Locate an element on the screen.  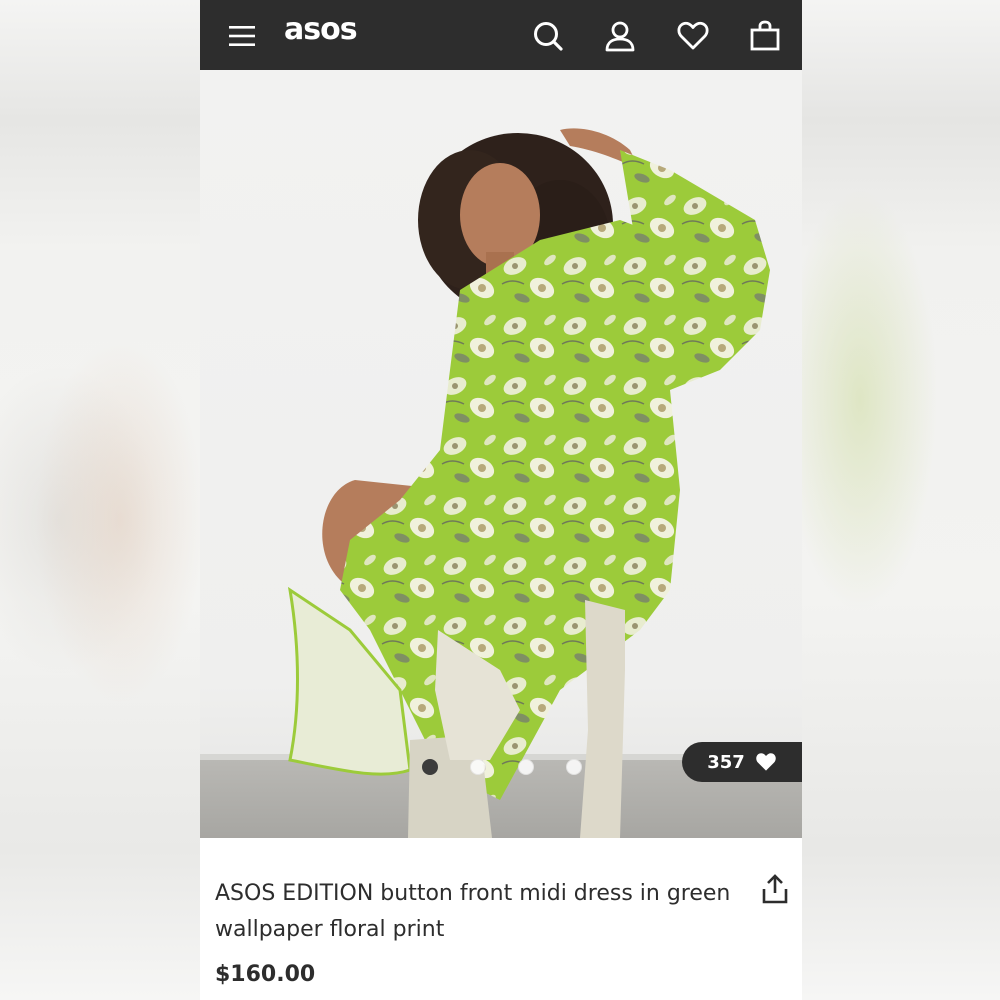
share-icon is located at coordinates (775, 889).